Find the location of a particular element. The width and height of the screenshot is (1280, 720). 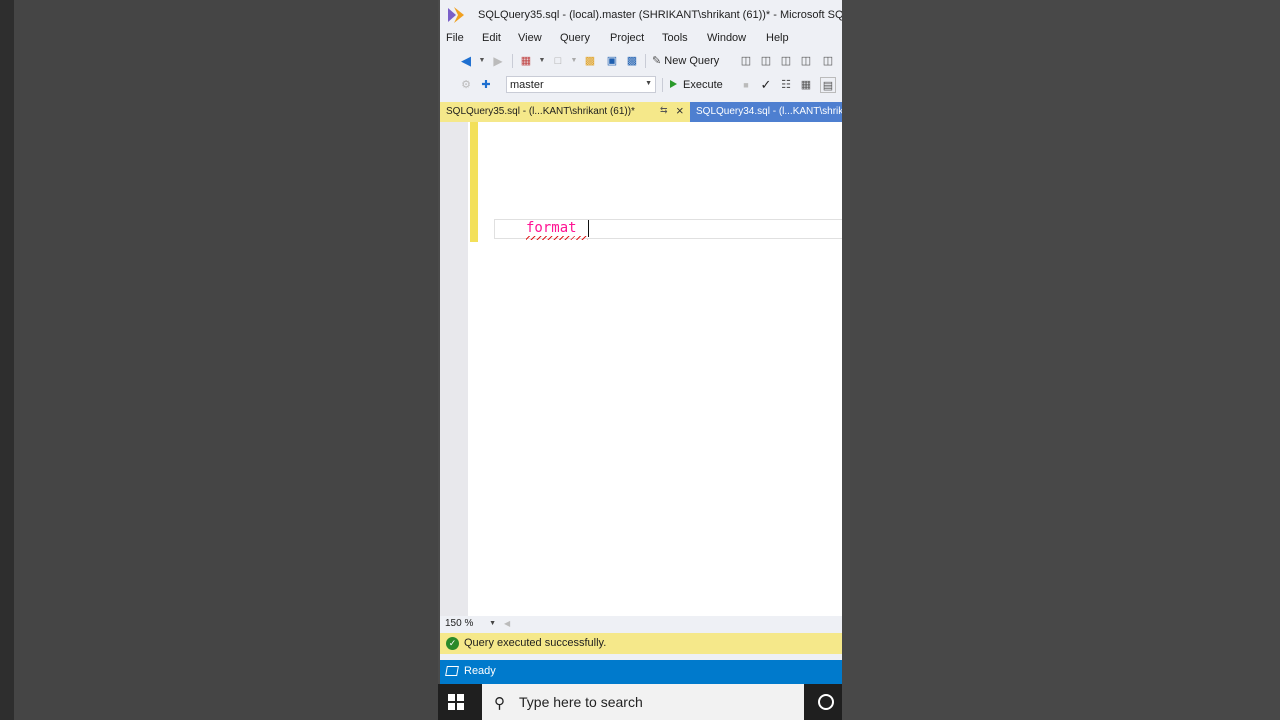

query-status-bar: ✓ Query executed successfully. is located at coordinates (641, 643).